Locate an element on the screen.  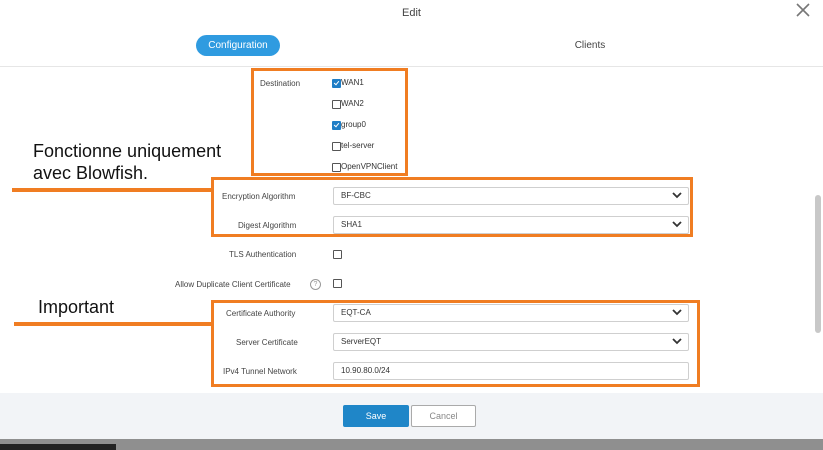
scrollbar is located at coordinates (818, 264).